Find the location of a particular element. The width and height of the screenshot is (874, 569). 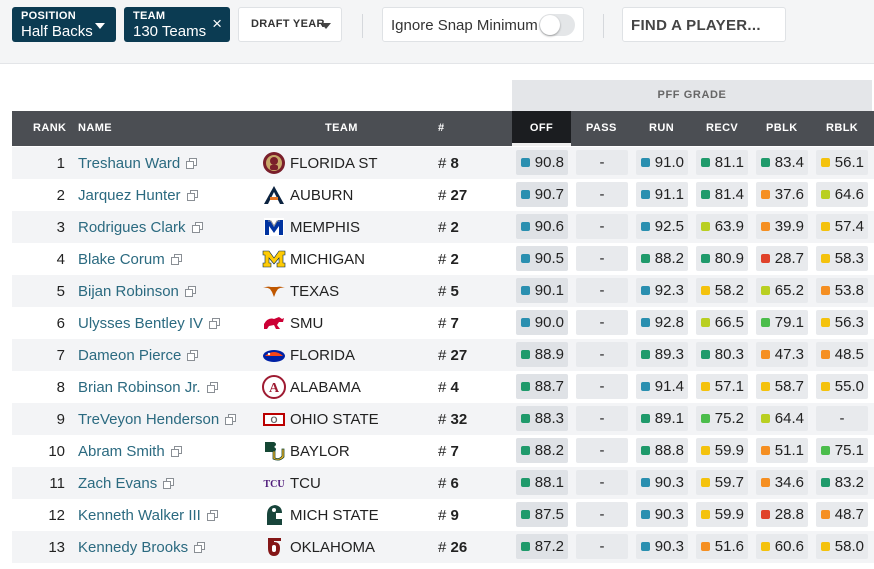

jersey-number-value: 7 is located at coordinates (454, 323).